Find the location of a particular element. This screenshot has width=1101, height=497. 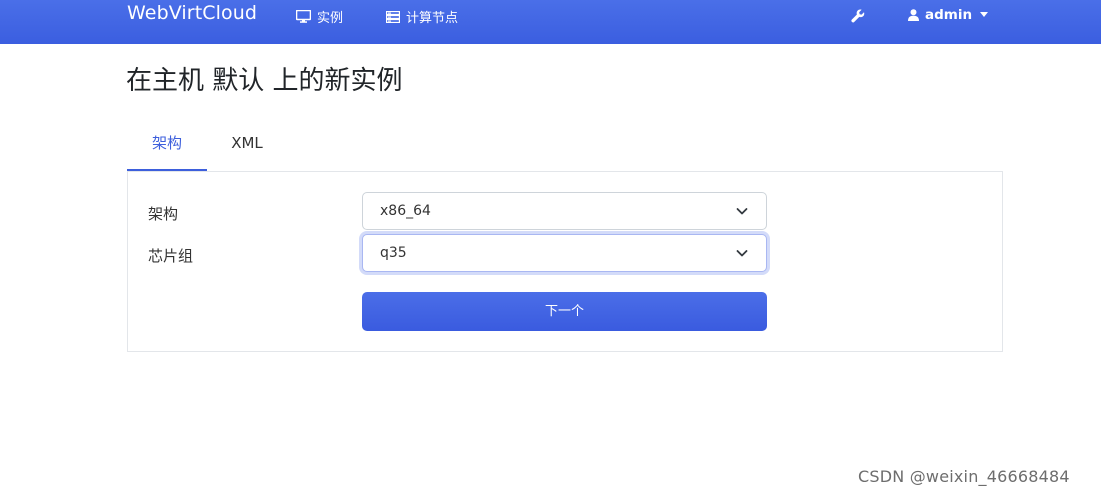

nav-instances: 实例 is located at coordinates (319, 16).